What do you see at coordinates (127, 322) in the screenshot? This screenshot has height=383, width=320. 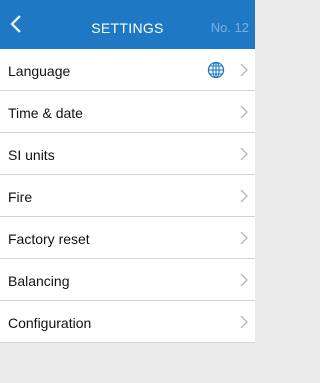 I see `menu-item-configuration: Configuration` at bounding box center [127, 322].